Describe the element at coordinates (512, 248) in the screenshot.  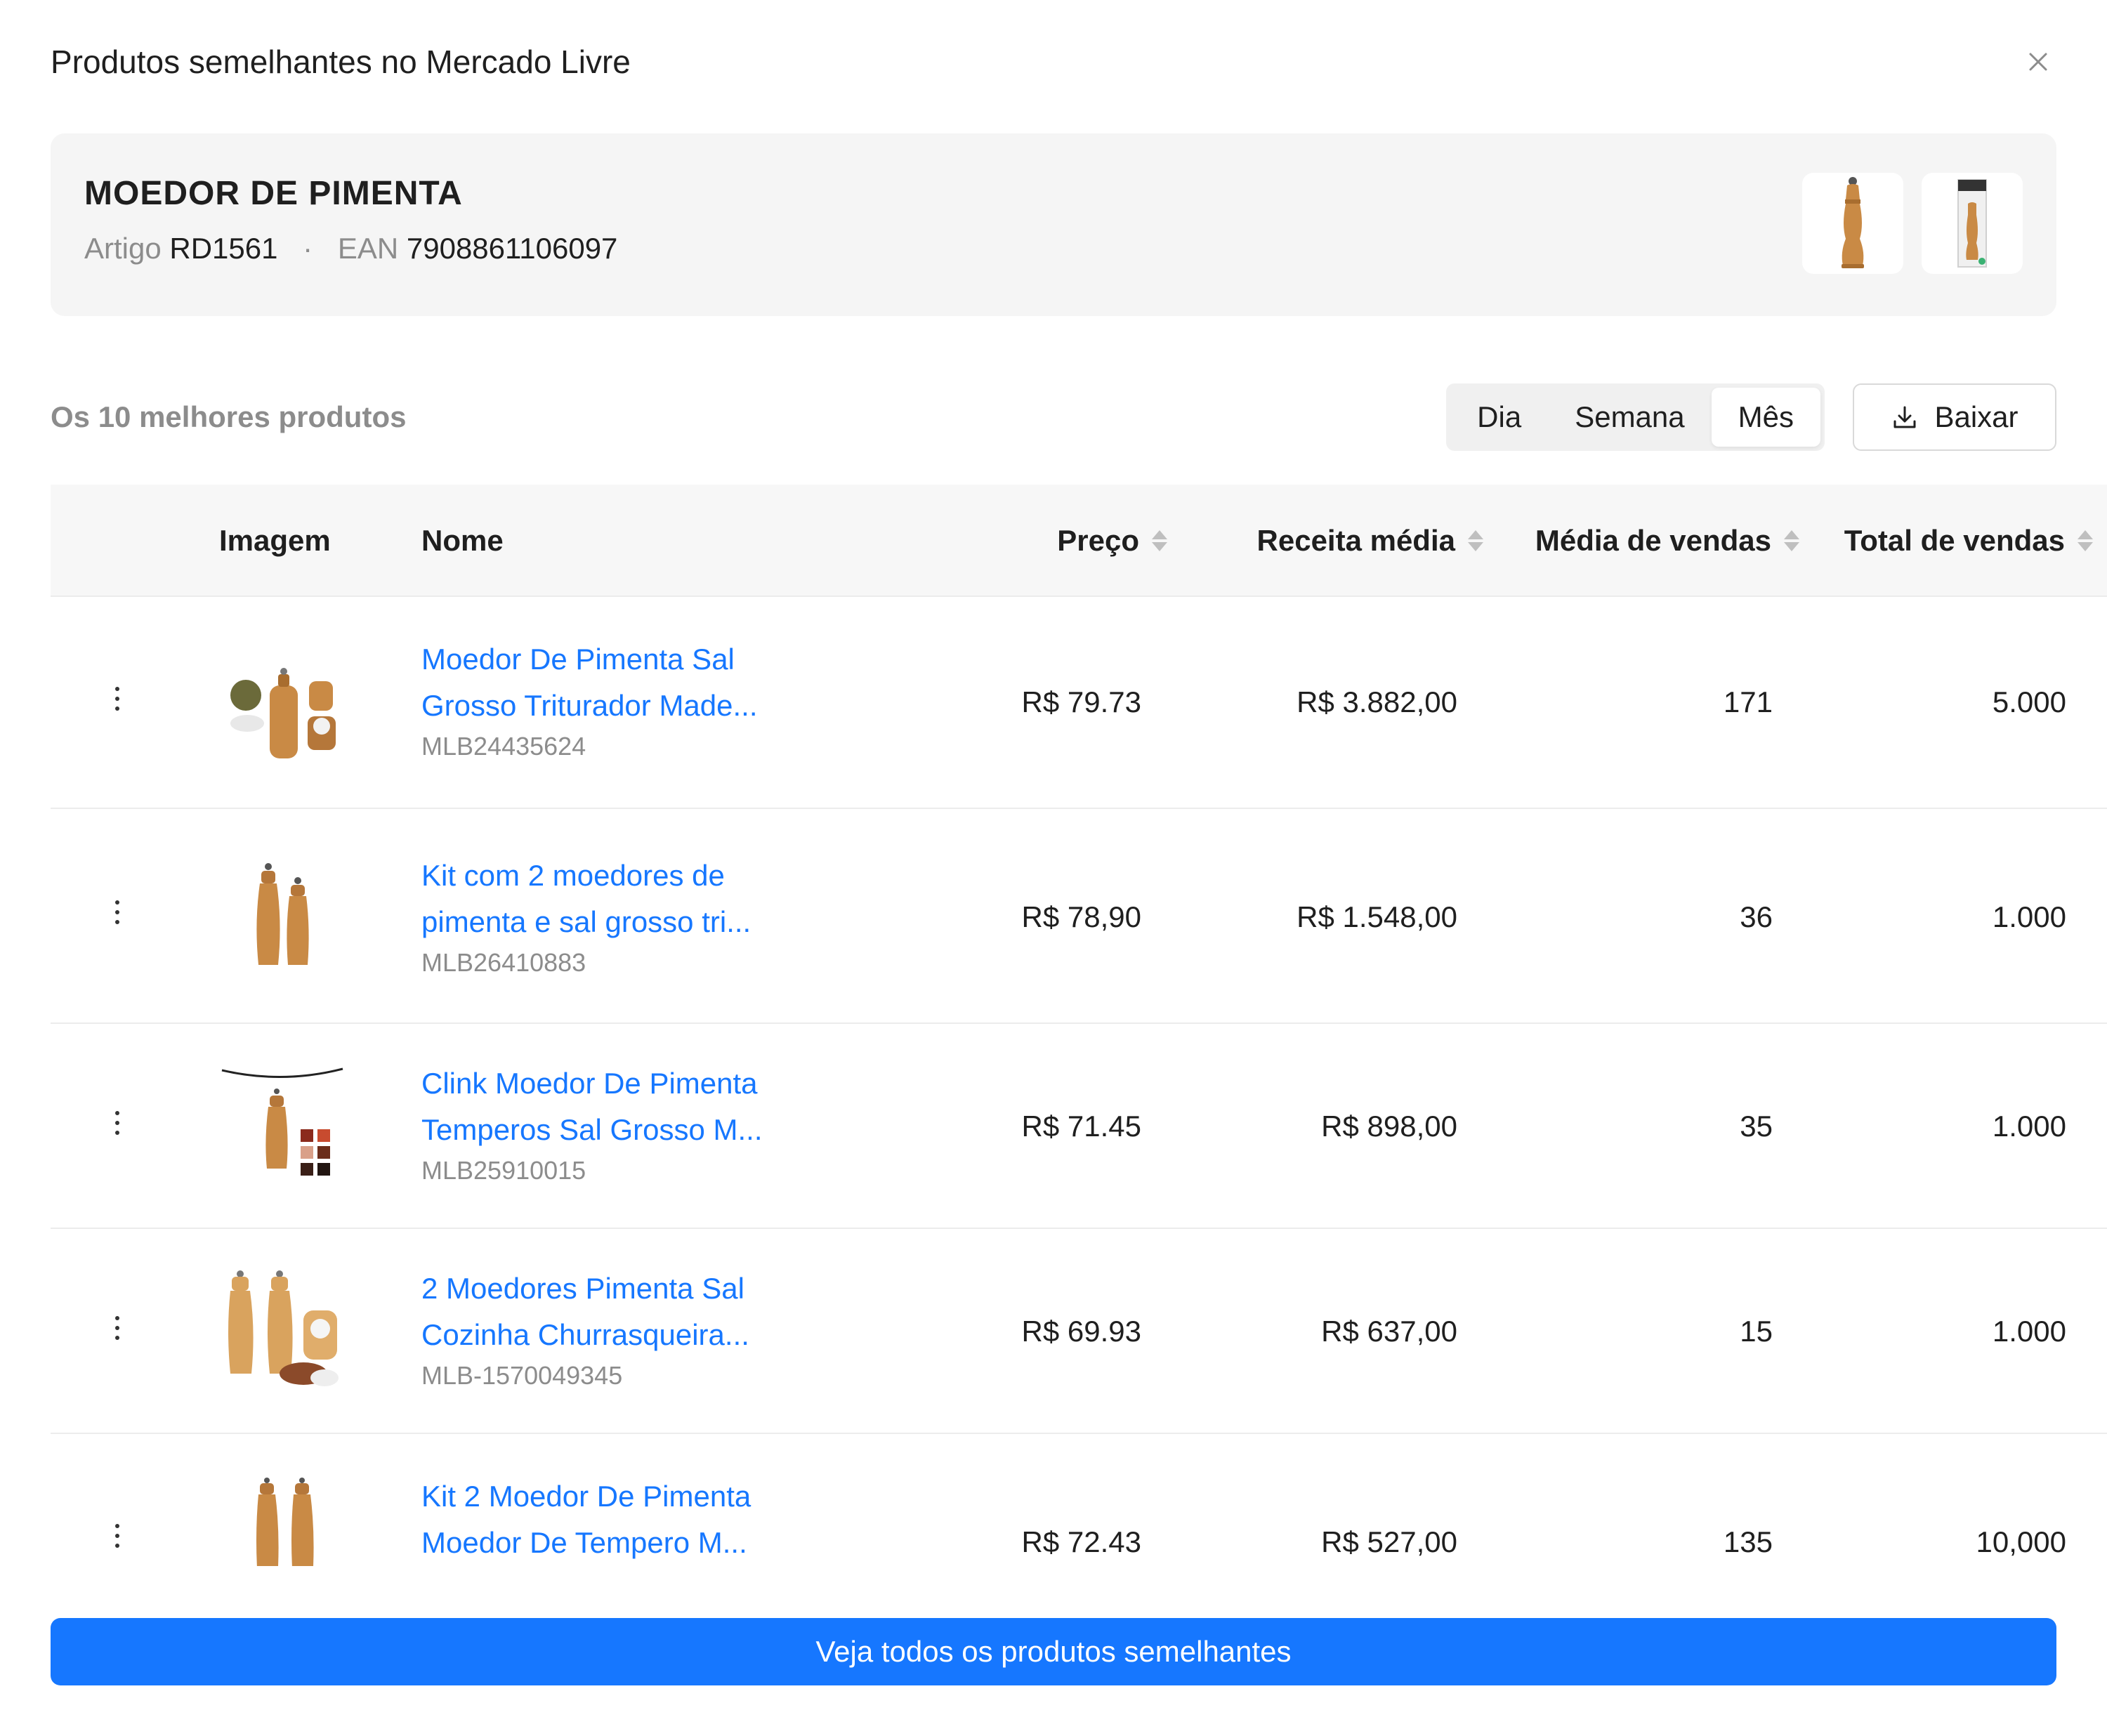
I see `ean-value: 7908861106097` at that location.